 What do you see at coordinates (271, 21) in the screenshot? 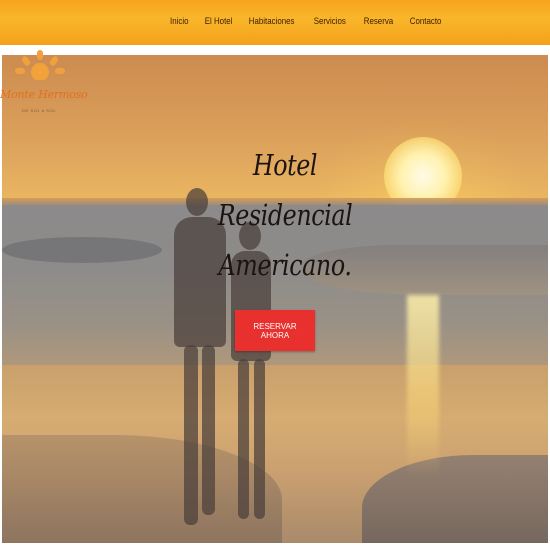
I see `nav-link-habitaciones: Habitaciones` at bounding box center [271, 21].